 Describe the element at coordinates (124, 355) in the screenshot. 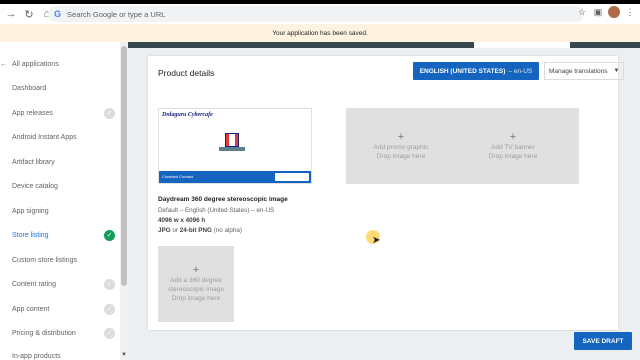

I see `scroll-down-icon: ▼` at that location.